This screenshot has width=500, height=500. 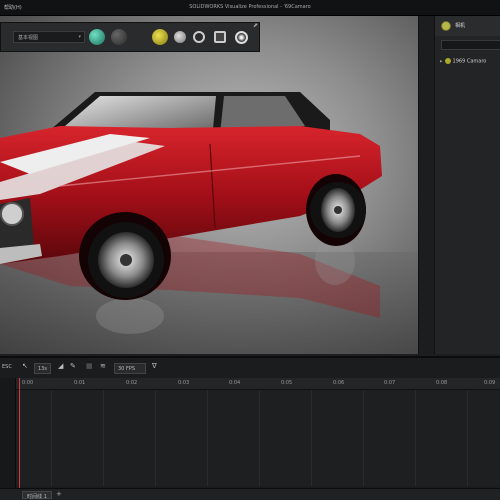 I want to click on screenshot-icon, so click(x=220, y=37).